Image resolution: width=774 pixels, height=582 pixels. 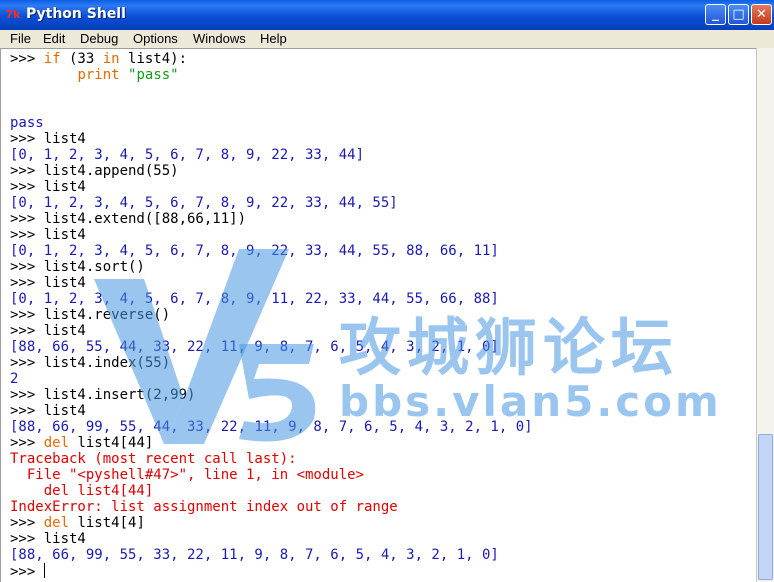 What do you see at coordinates (153, 75) in the screenshot?
I see `shell-text: "pass"` at bounding box center [153, 75].